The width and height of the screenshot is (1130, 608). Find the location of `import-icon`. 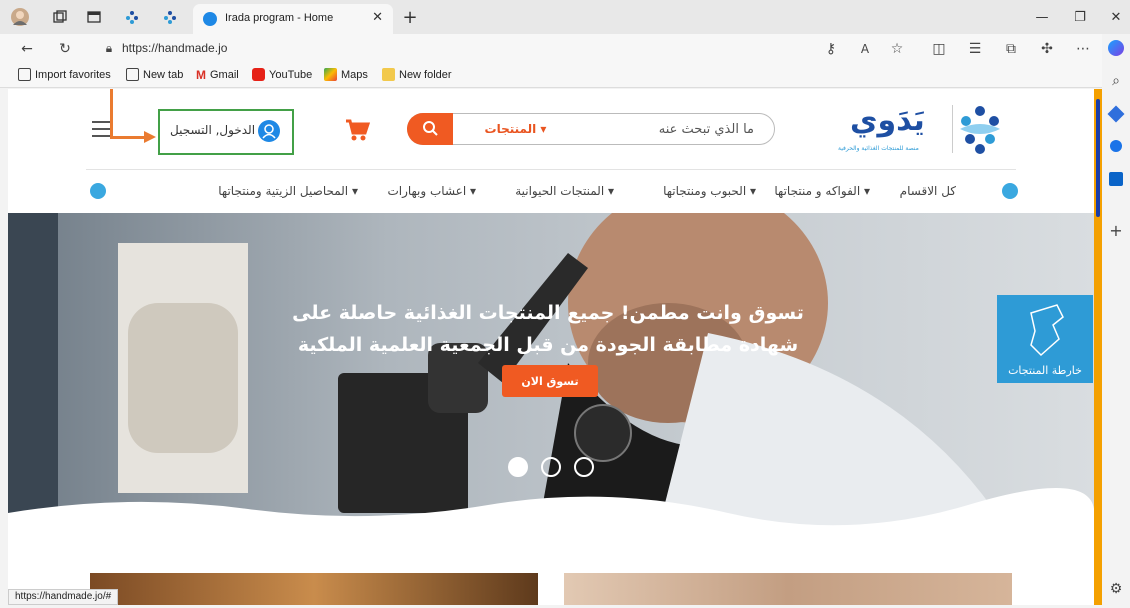

import-icon is located at coordinates (24, 74).